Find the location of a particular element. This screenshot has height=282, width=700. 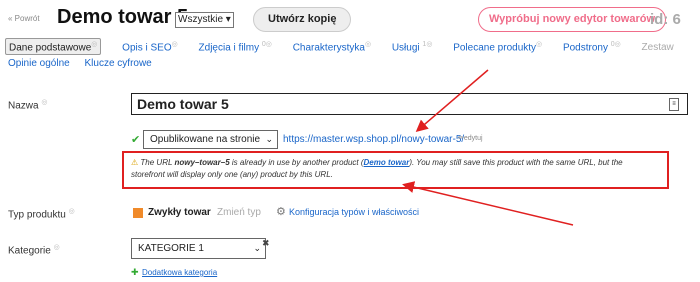

arrow-to-url is located at coordinates (452, 100).